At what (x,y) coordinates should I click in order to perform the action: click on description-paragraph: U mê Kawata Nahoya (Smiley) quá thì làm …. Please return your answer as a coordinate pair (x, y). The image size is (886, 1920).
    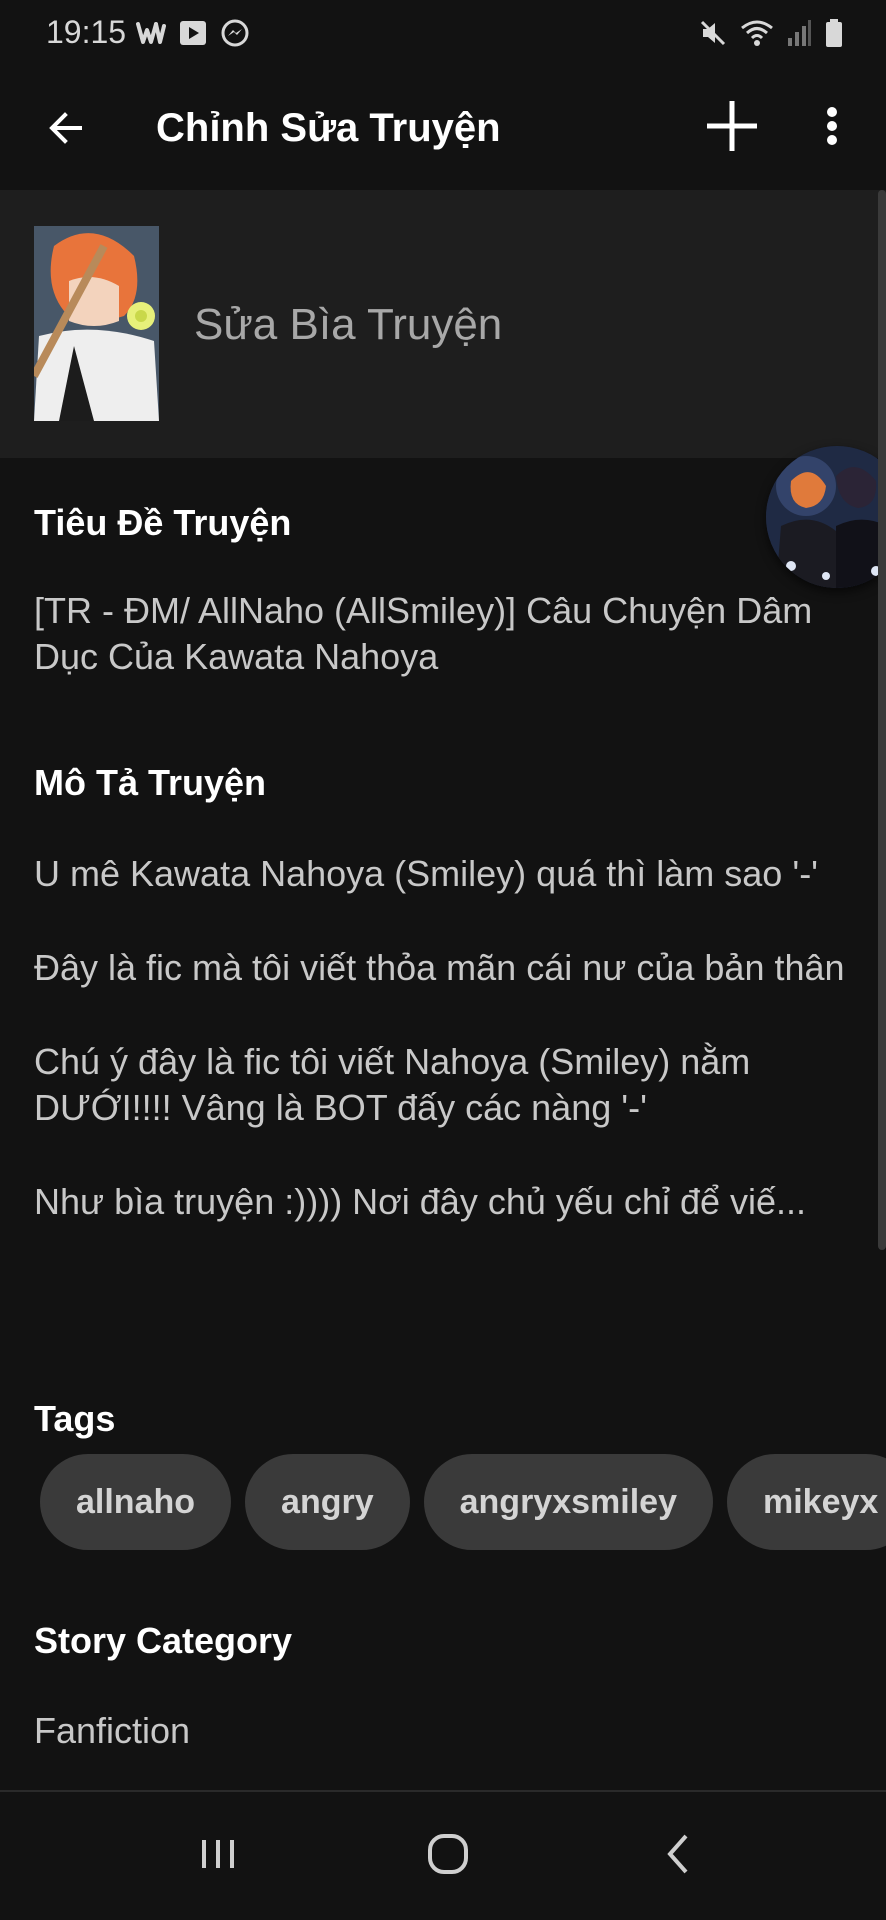
    Looking at the image, I should click on (426, 873).